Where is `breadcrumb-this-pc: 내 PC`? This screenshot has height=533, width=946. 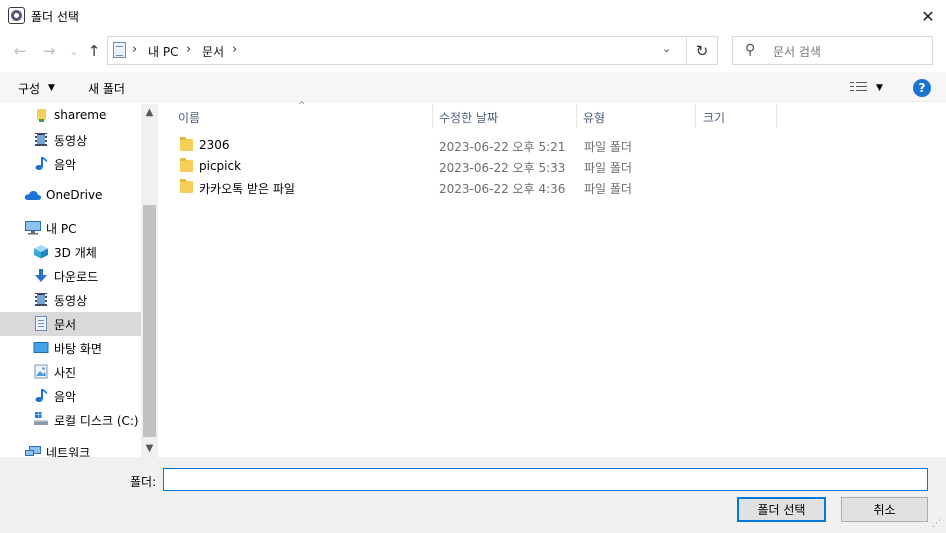 breadcrumb-this-pc: 내 PC is located at coordinates (163, 51).